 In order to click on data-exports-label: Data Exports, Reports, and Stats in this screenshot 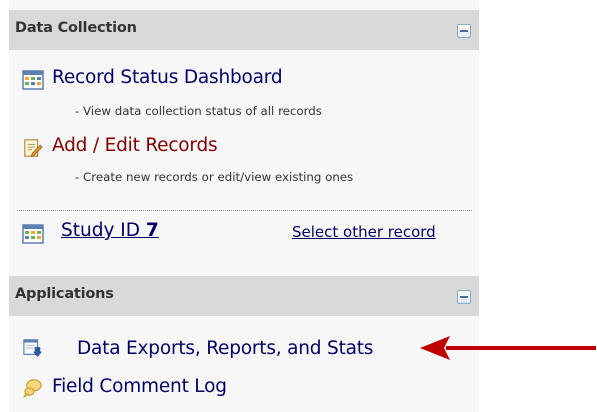, I will do `click(225, 348)`.